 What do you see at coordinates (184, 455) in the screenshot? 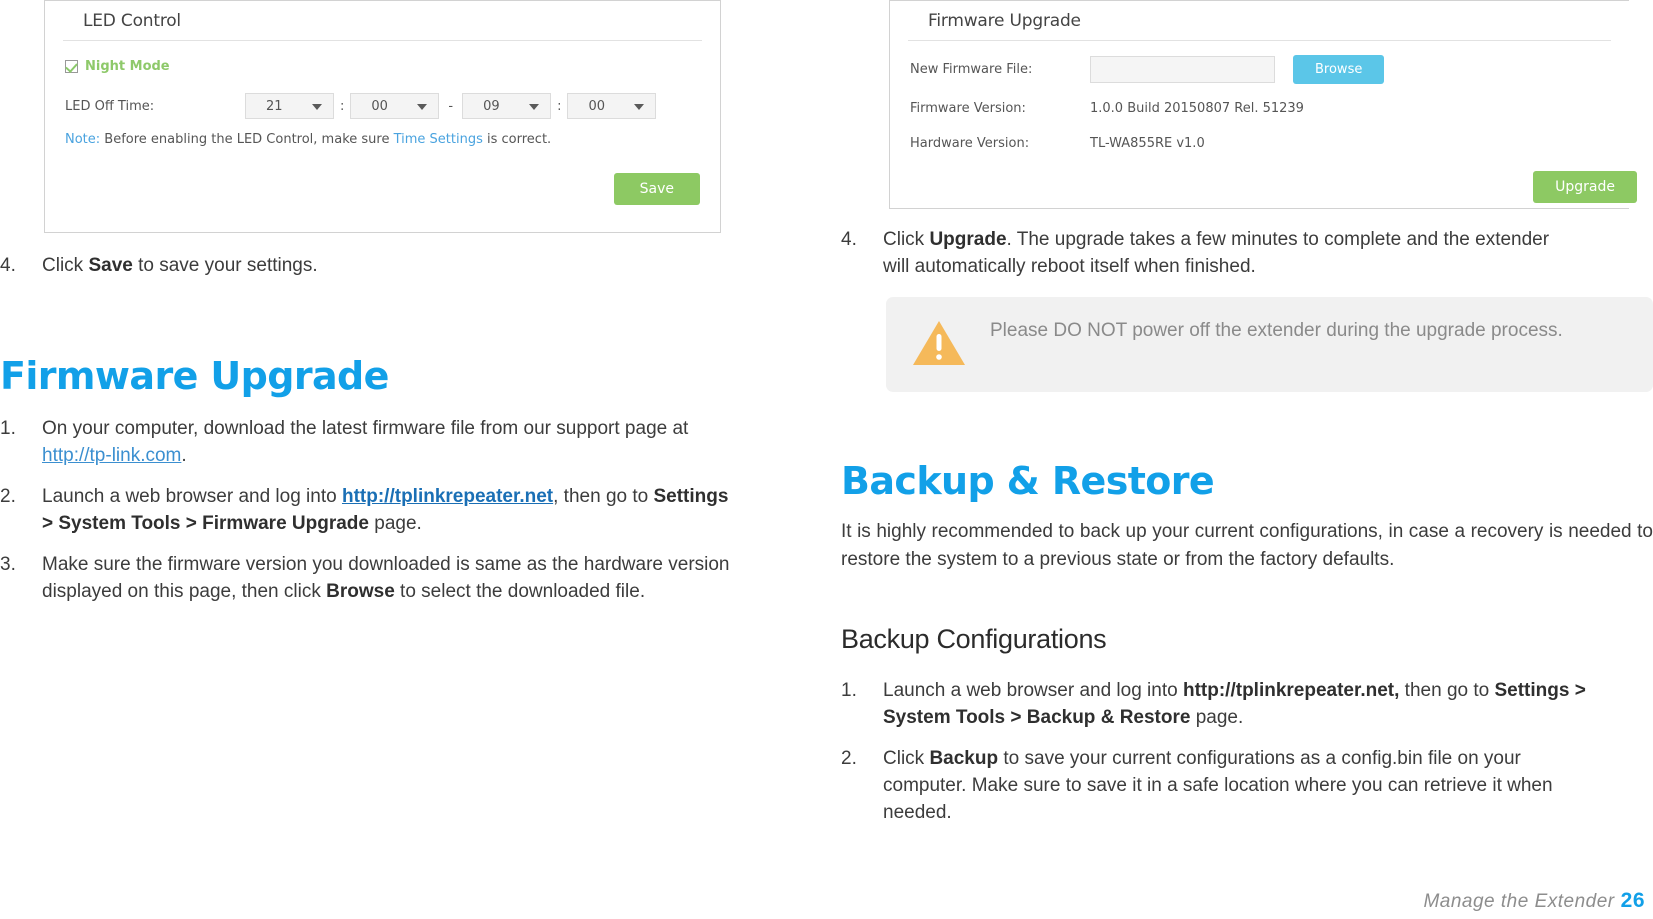
I see `left-step-1-part2: .` at bounding box center [184, 455].